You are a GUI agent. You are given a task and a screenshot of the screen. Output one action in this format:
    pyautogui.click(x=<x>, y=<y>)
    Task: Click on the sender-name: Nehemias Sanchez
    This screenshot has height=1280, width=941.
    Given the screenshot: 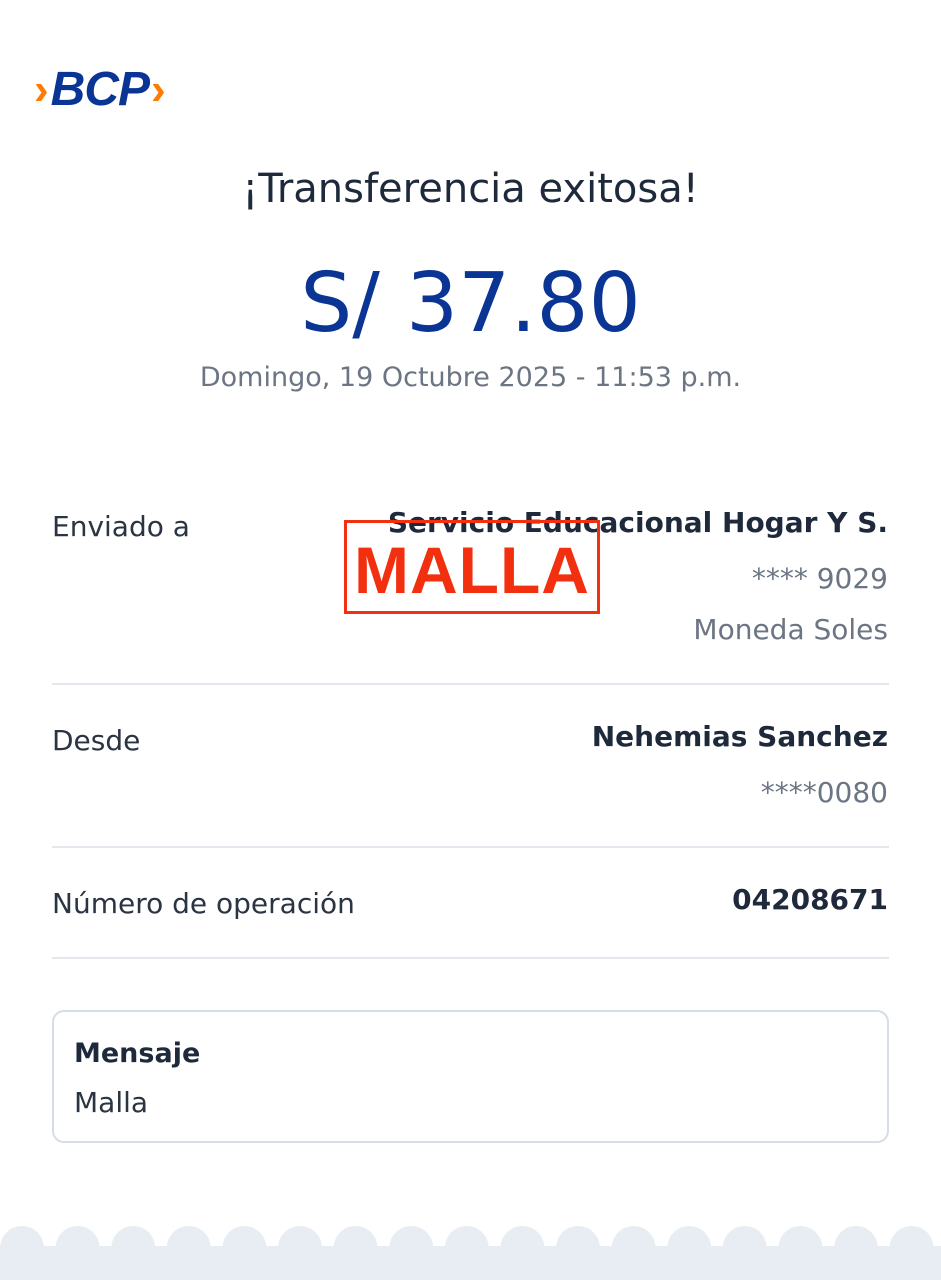 What is the action you would take?
    pyautogui.click(x=739, y=736)
    